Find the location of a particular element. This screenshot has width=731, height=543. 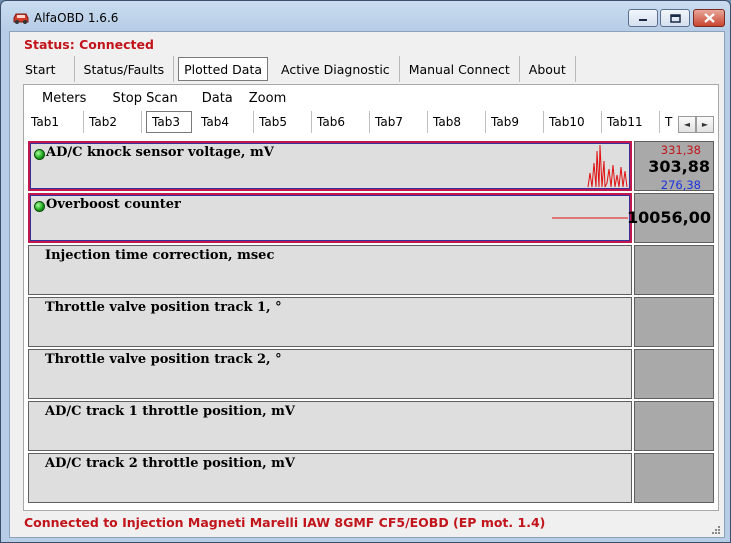

maximize-button is located at coordinates (675, 18).